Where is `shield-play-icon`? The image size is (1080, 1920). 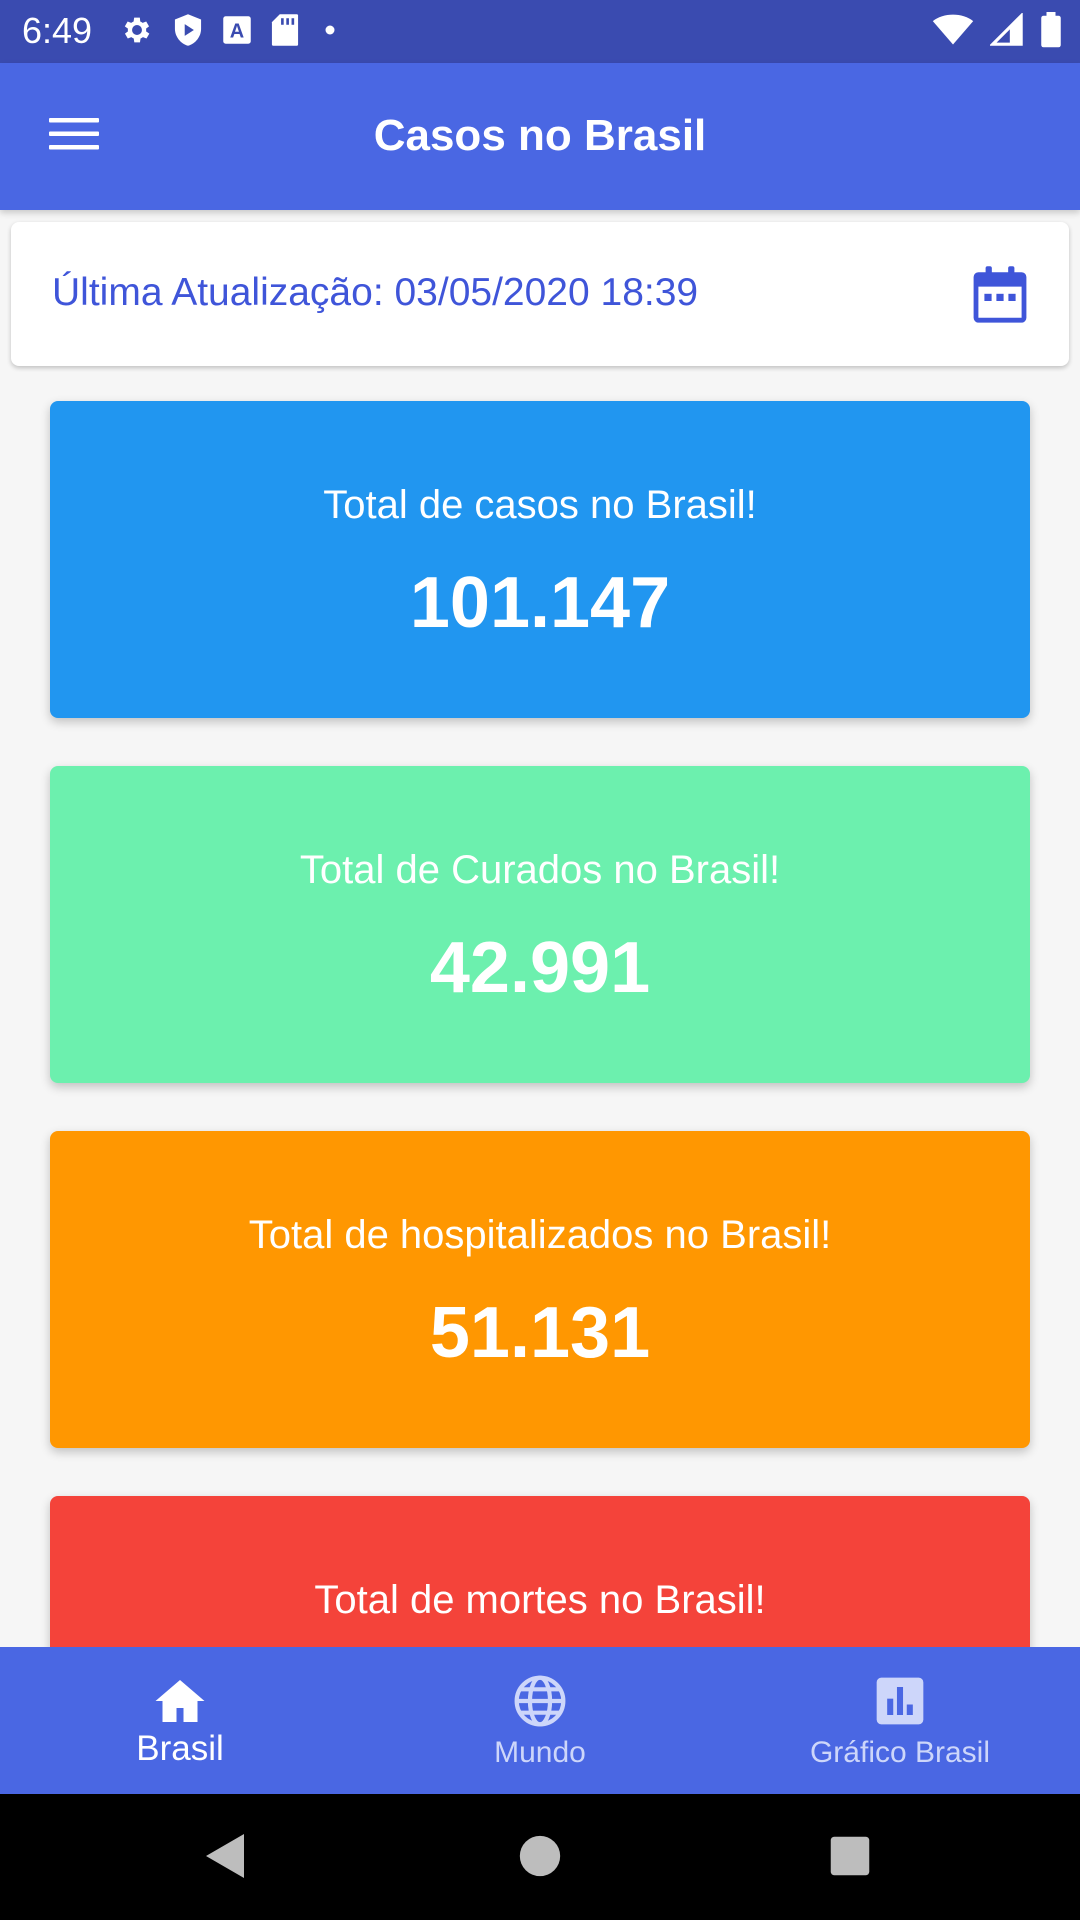
shield-play-icon is located at coordinates (188, 30).